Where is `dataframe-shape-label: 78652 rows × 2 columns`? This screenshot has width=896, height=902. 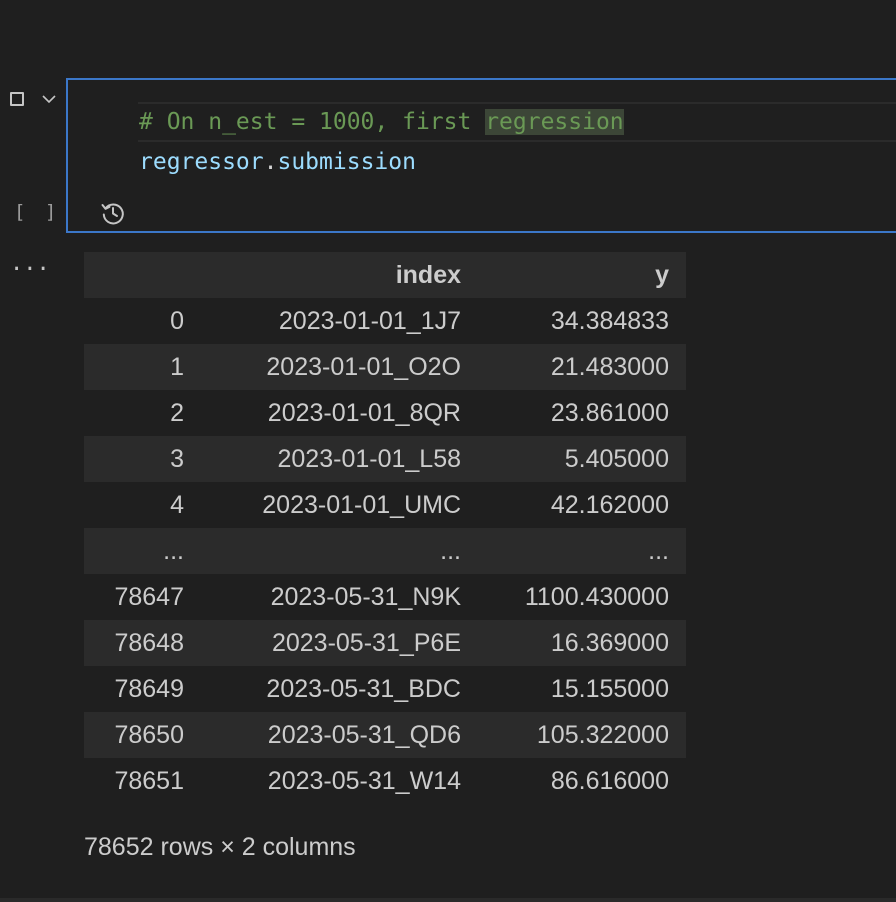 dataframe-shape-label: 78652 rows × 2 columns is located at coordinates (220, 847).